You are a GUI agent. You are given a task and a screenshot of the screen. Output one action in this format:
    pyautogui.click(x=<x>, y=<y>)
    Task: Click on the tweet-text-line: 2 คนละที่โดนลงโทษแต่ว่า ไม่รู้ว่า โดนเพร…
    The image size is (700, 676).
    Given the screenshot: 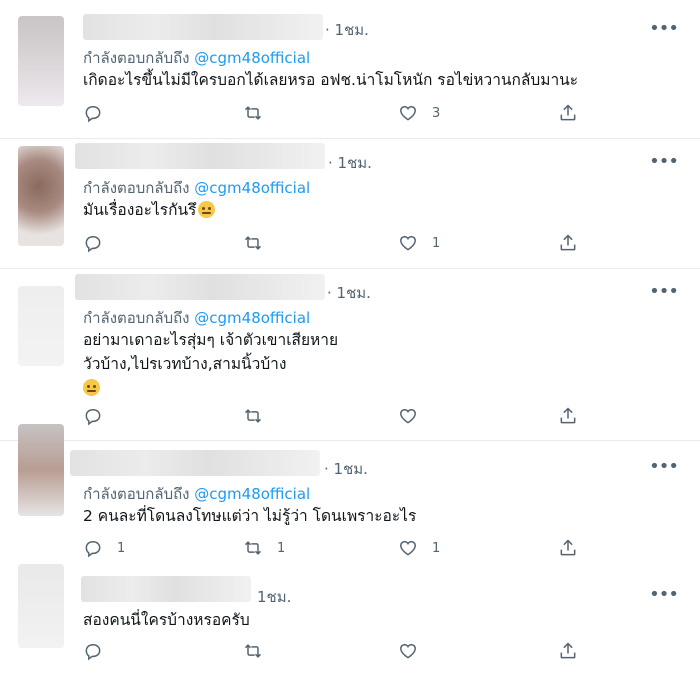 What is the action you would take?
    pyautogui.click(x=250, y=516)
    